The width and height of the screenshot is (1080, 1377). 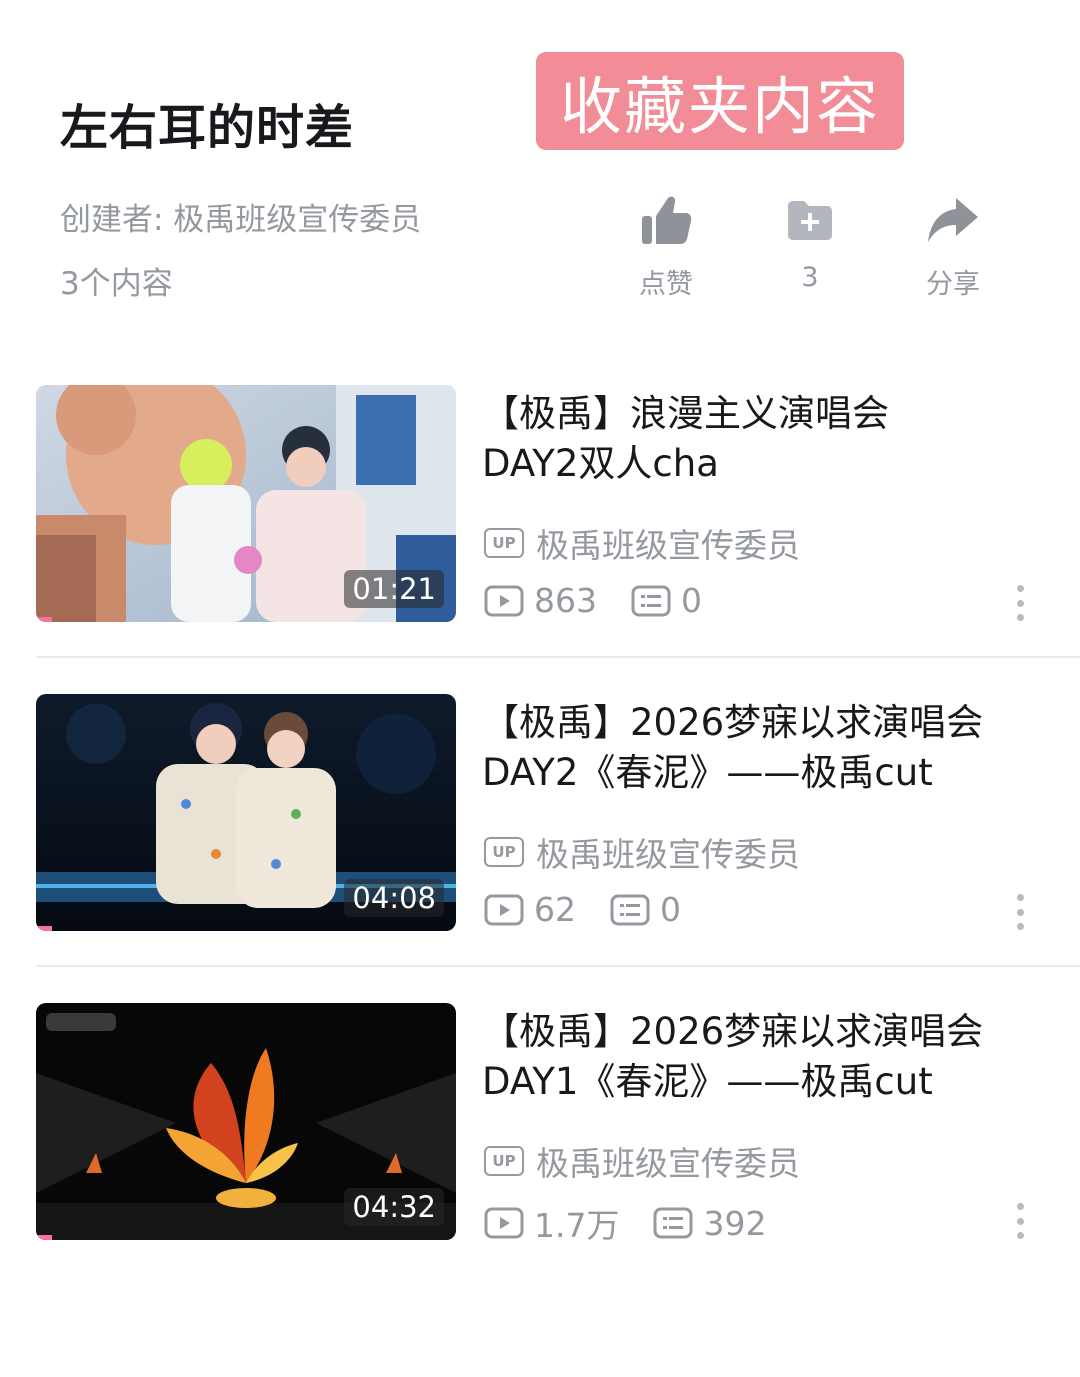 What do you see at coordinates (394, 589) in the screenshot?
I see `video-duration: 01:21` at bounding box center [394, 589].